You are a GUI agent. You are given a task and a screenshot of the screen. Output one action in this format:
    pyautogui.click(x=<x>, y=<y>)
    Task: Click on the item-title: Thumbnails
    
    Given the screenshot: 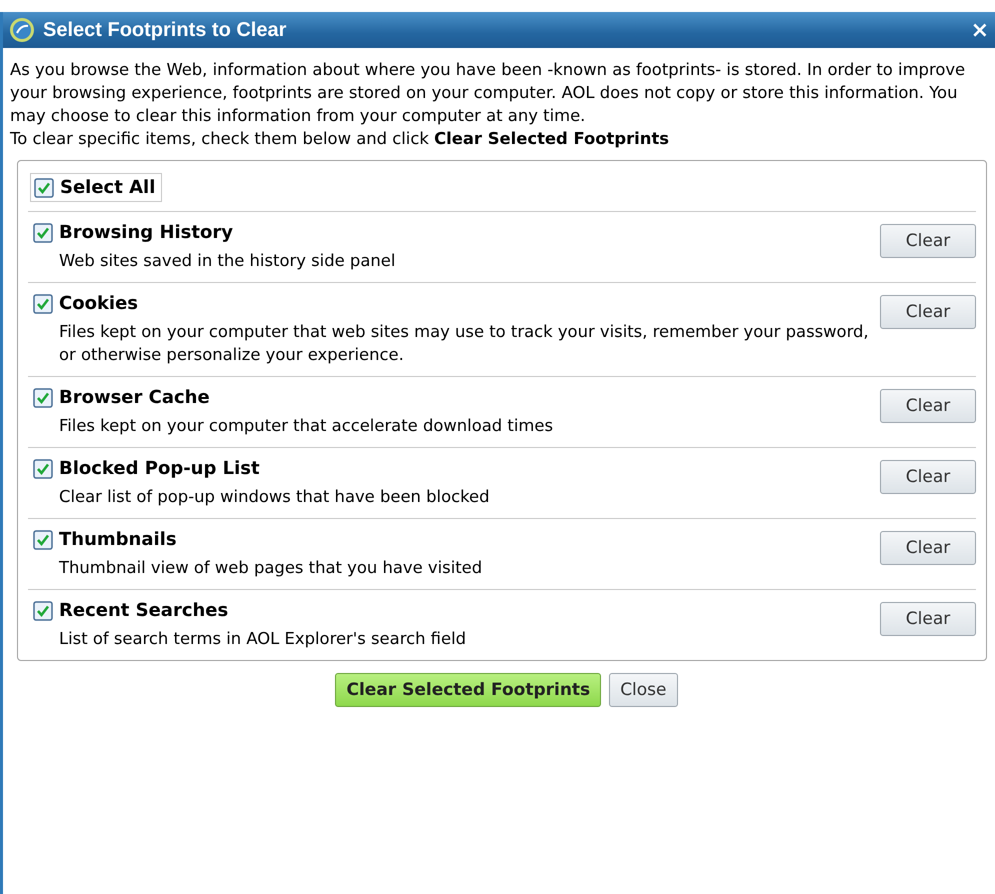 What is the action you would take?
    pyautogui.click(x=118, y=539)
    